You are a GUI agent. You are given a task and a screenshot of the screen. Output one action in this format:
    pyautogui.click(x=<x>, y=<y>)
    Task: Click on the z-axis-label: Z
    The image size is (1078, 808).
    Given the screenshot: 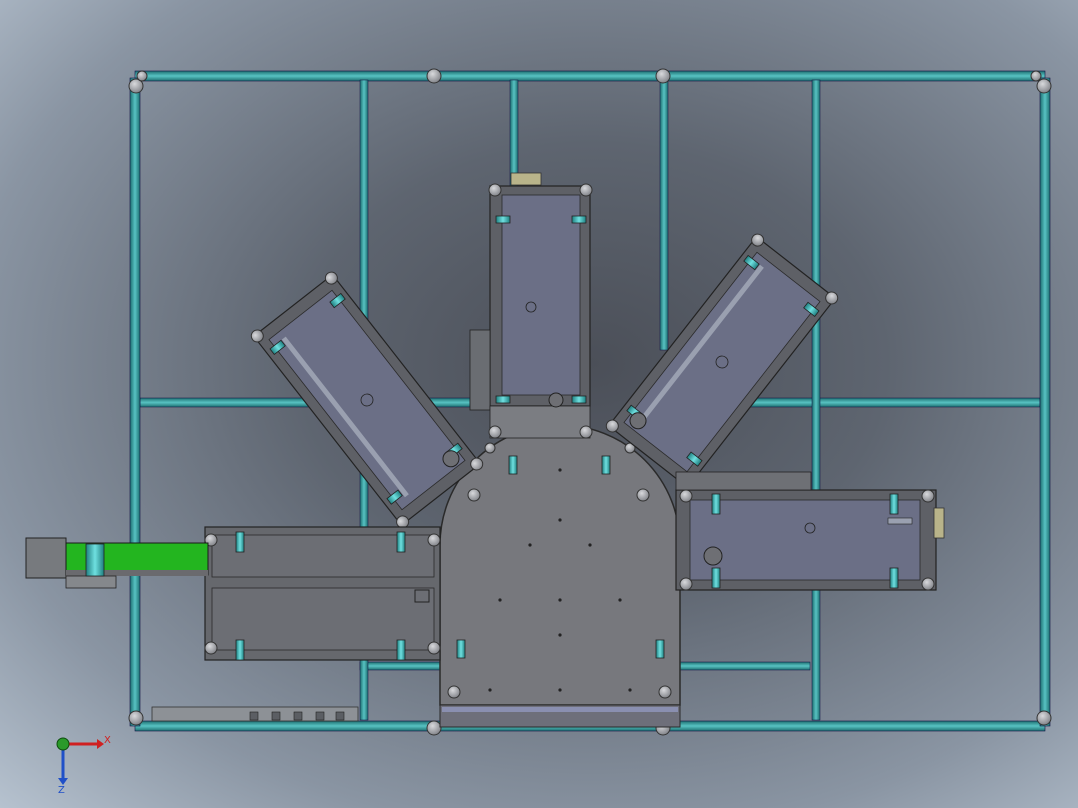 What is the action you would take?
    pyautogui.click(x=61, y=790)
    